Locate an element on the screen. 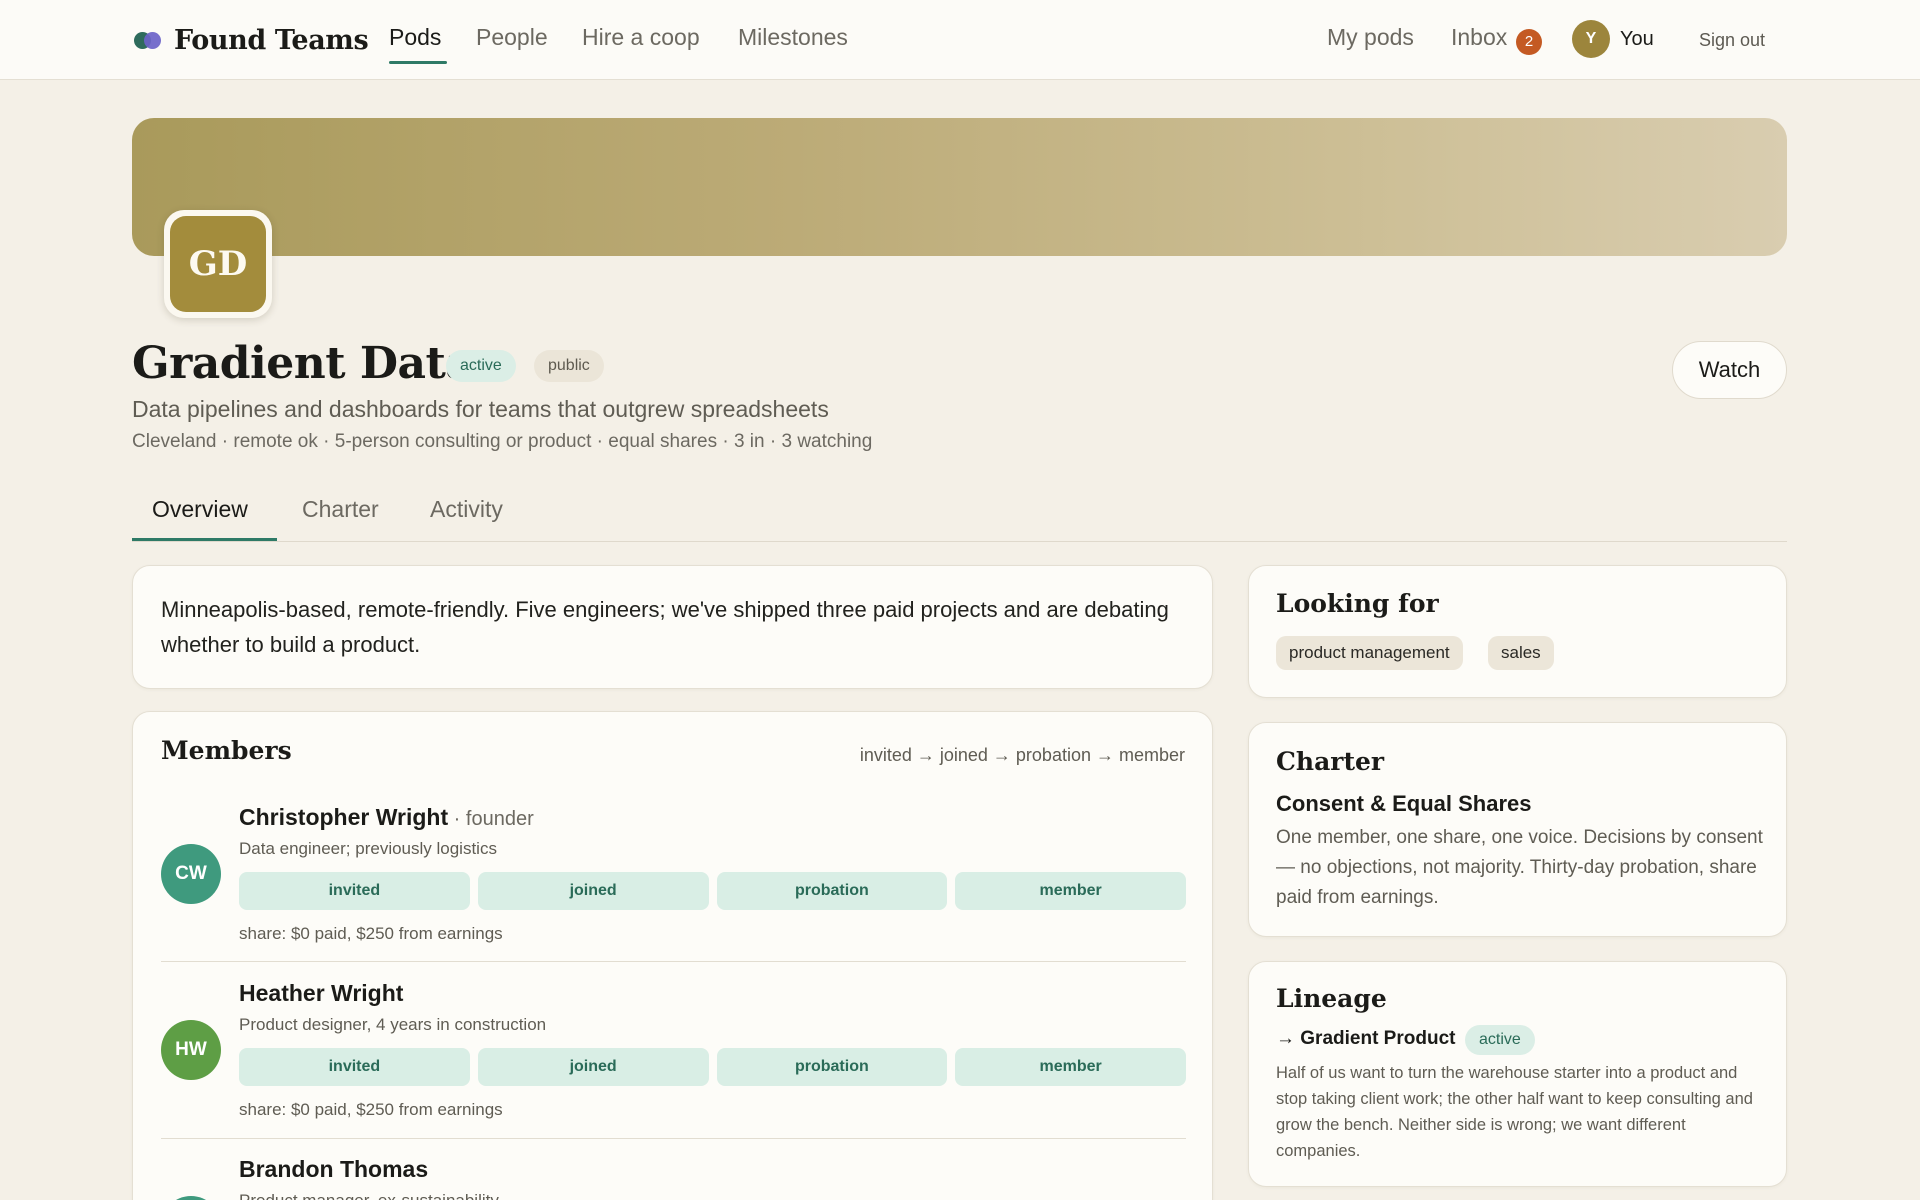  member-name-line: Heather Wright is located at coordinates (321, 993).